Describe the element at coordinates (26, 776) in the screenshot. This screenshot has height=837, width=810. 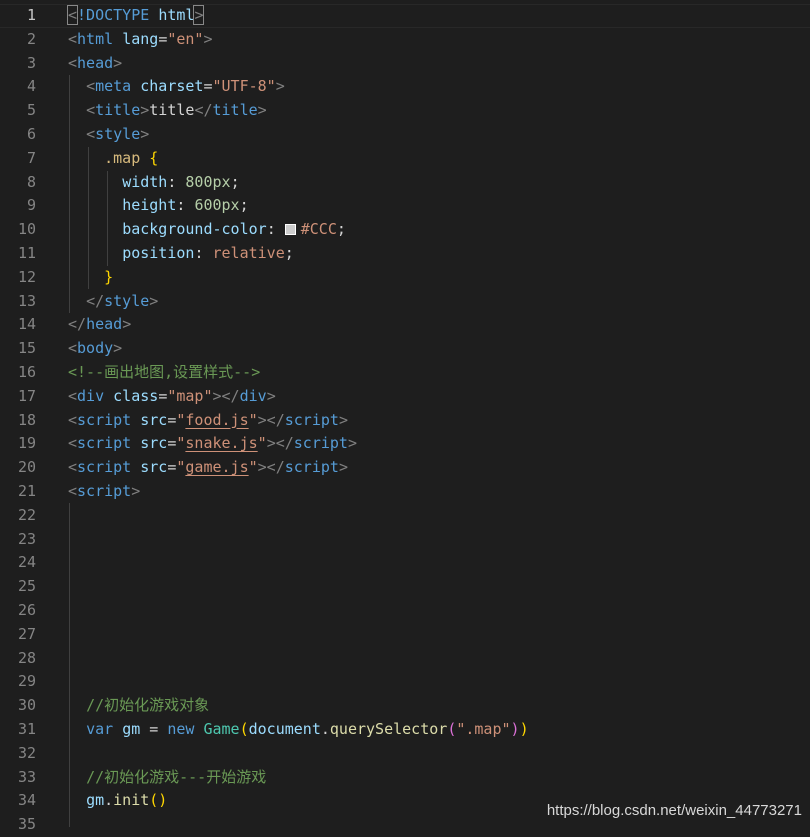
I see `line-number: 33` at that location.